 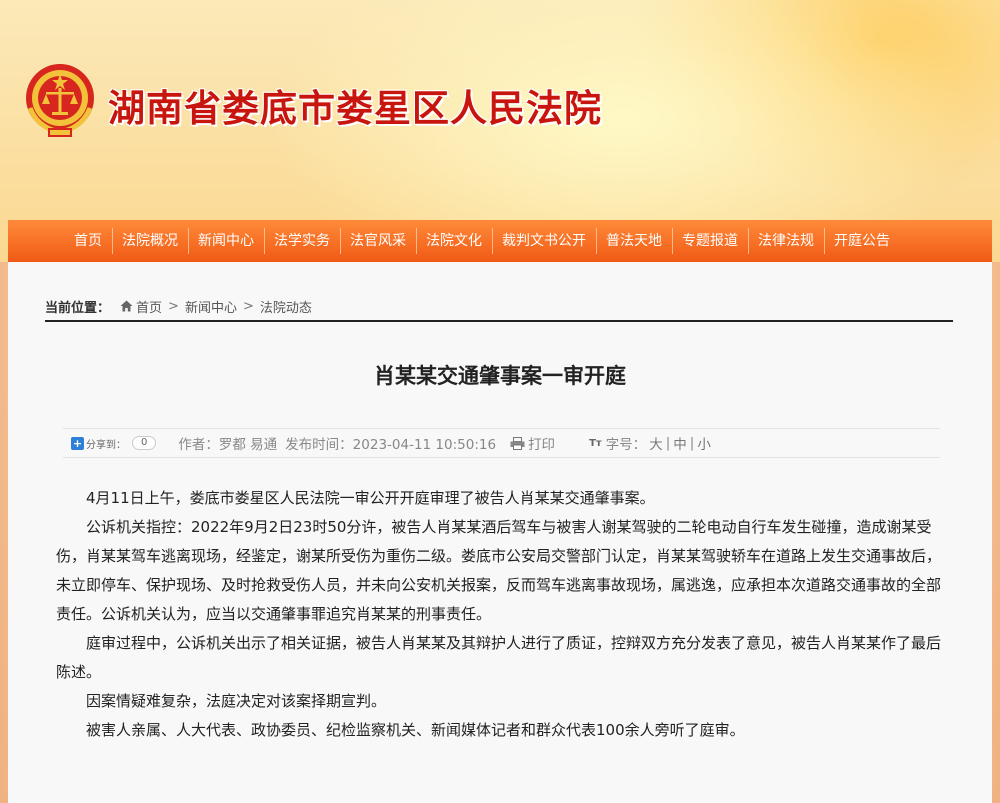 What do you see at coordinates (541, 443) in the screenshot?
I see `print-label: 打印` at bounding box center [541, 443].